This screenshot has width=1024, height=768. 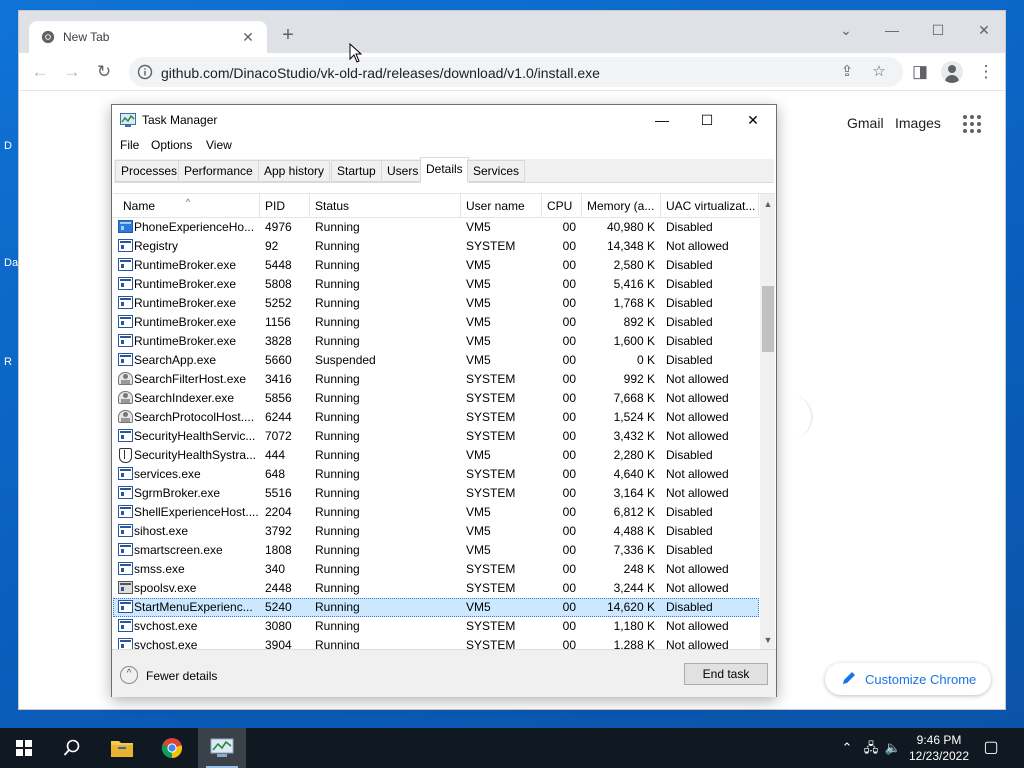 What do you see at coordinates (952, 72) in the screenshot?
I see `profile-avatar-icon` at bounding box center [952, 72].